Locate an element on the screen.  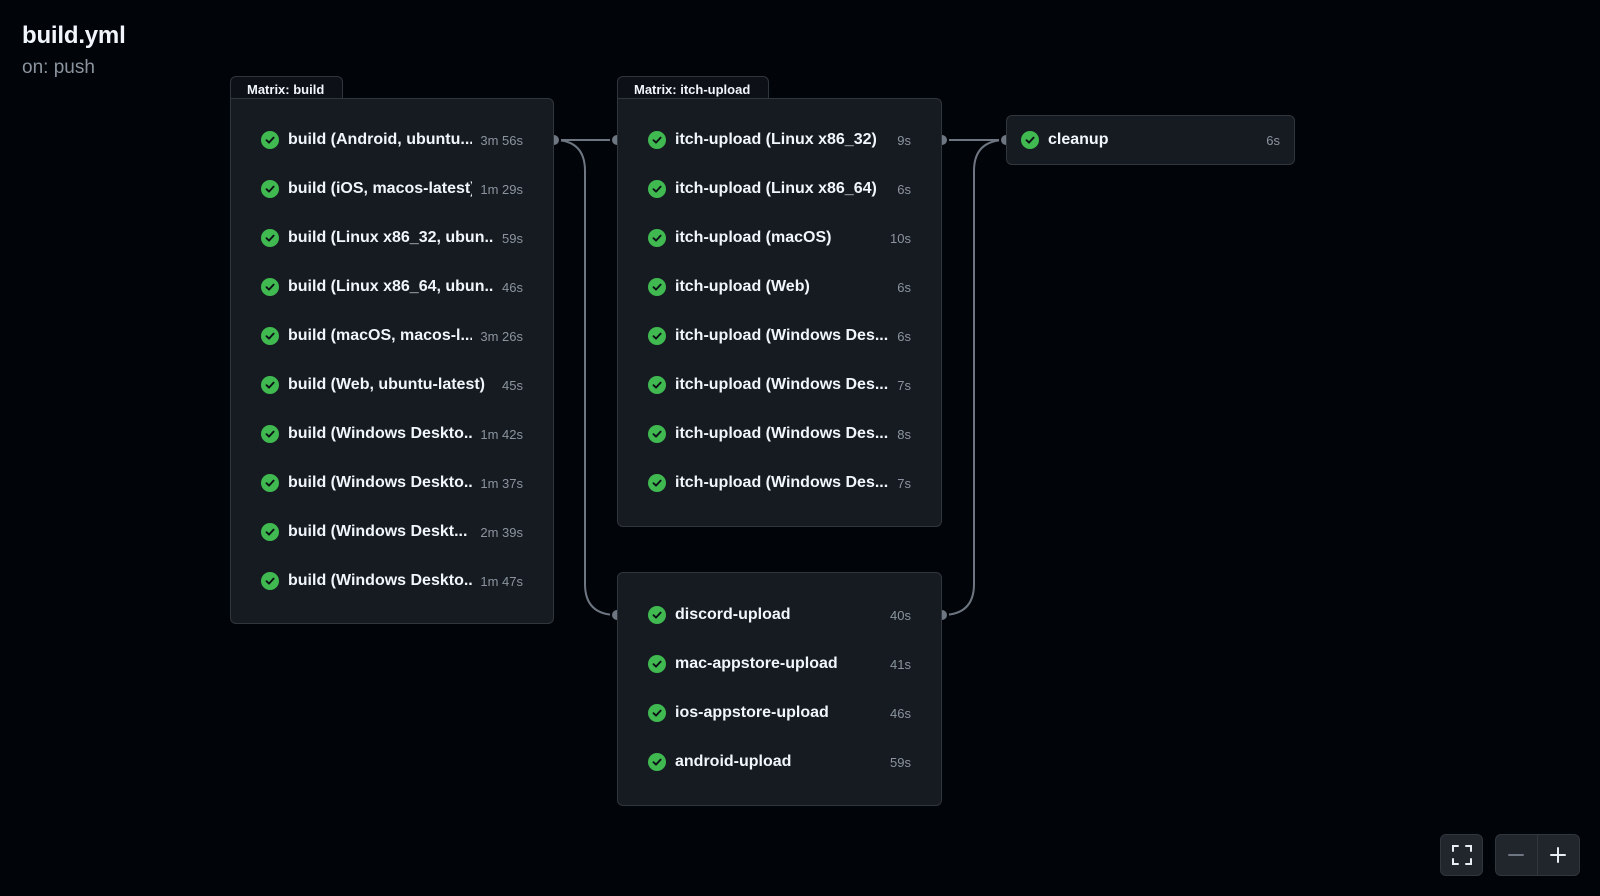
cleanup-group: cleanup 6s is located at coordinates (1150, 140).